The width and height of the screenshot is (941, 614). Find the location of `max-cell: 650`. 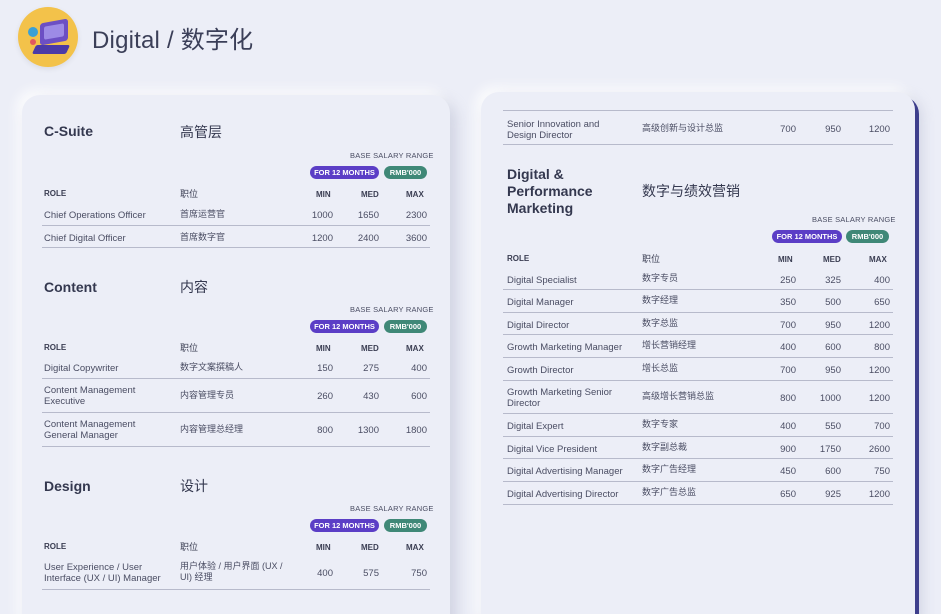

max-cell: 650 is located at coordinates (882, 302).